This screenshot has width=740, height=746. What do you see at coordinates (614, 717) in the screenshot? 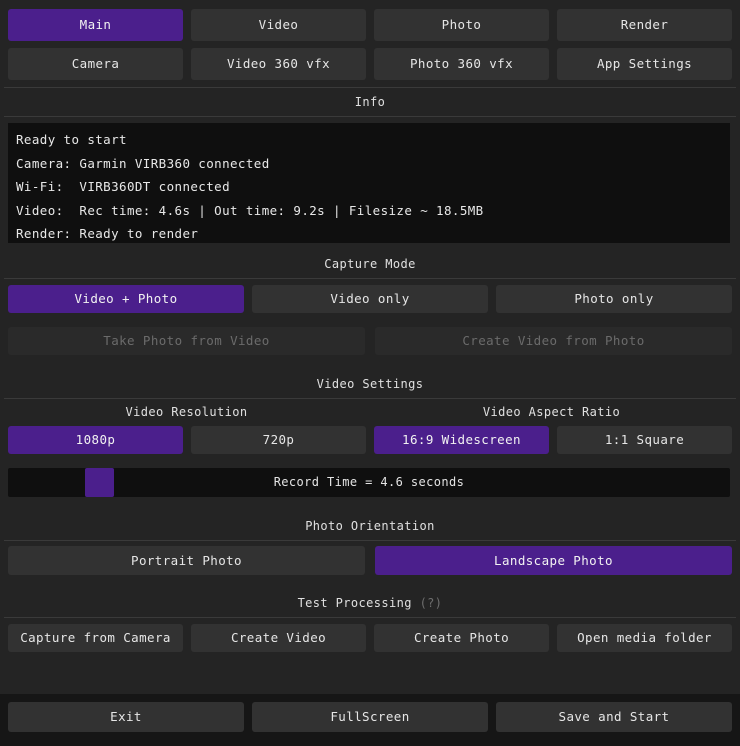
I see `save-and-start-button: Save and Start` at bounding box center [614, 717].